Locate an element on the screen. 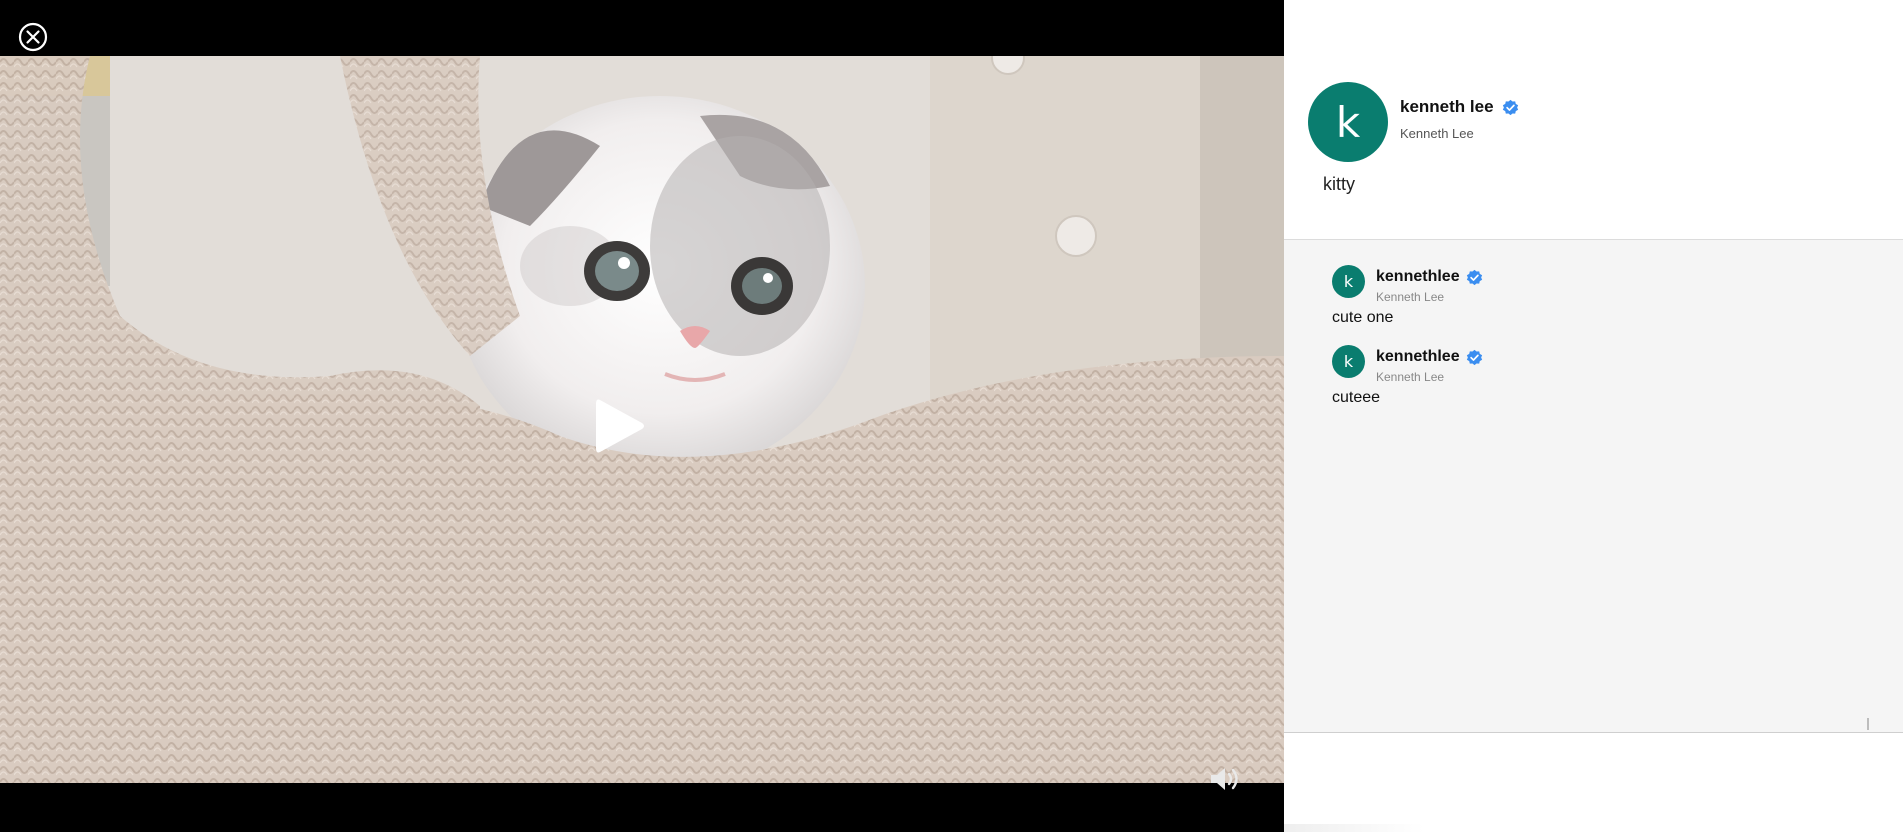 The width and height of the screenshot is (1903, 832). author-display-name: Kenneth Lee is located at coordinates (1437, 133).